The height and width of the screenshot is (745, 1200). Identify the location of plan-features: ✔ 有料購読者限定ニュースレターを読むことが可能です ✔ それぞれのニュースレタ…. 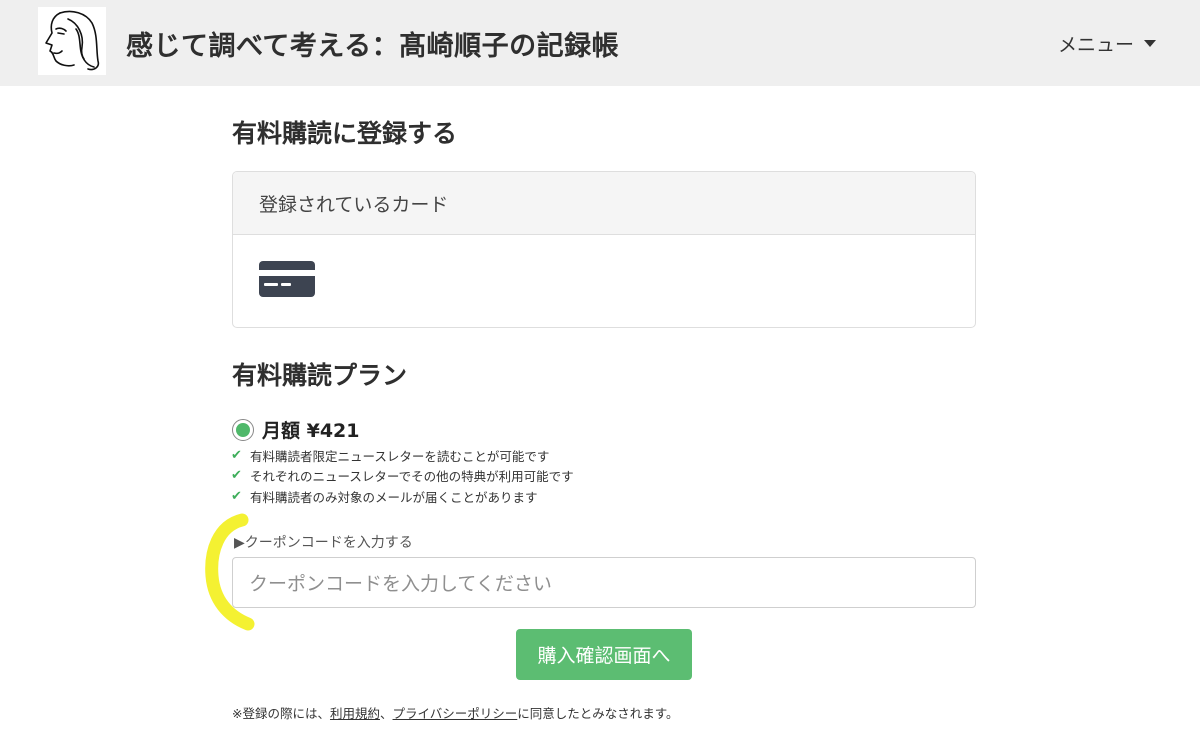
(402, 476).